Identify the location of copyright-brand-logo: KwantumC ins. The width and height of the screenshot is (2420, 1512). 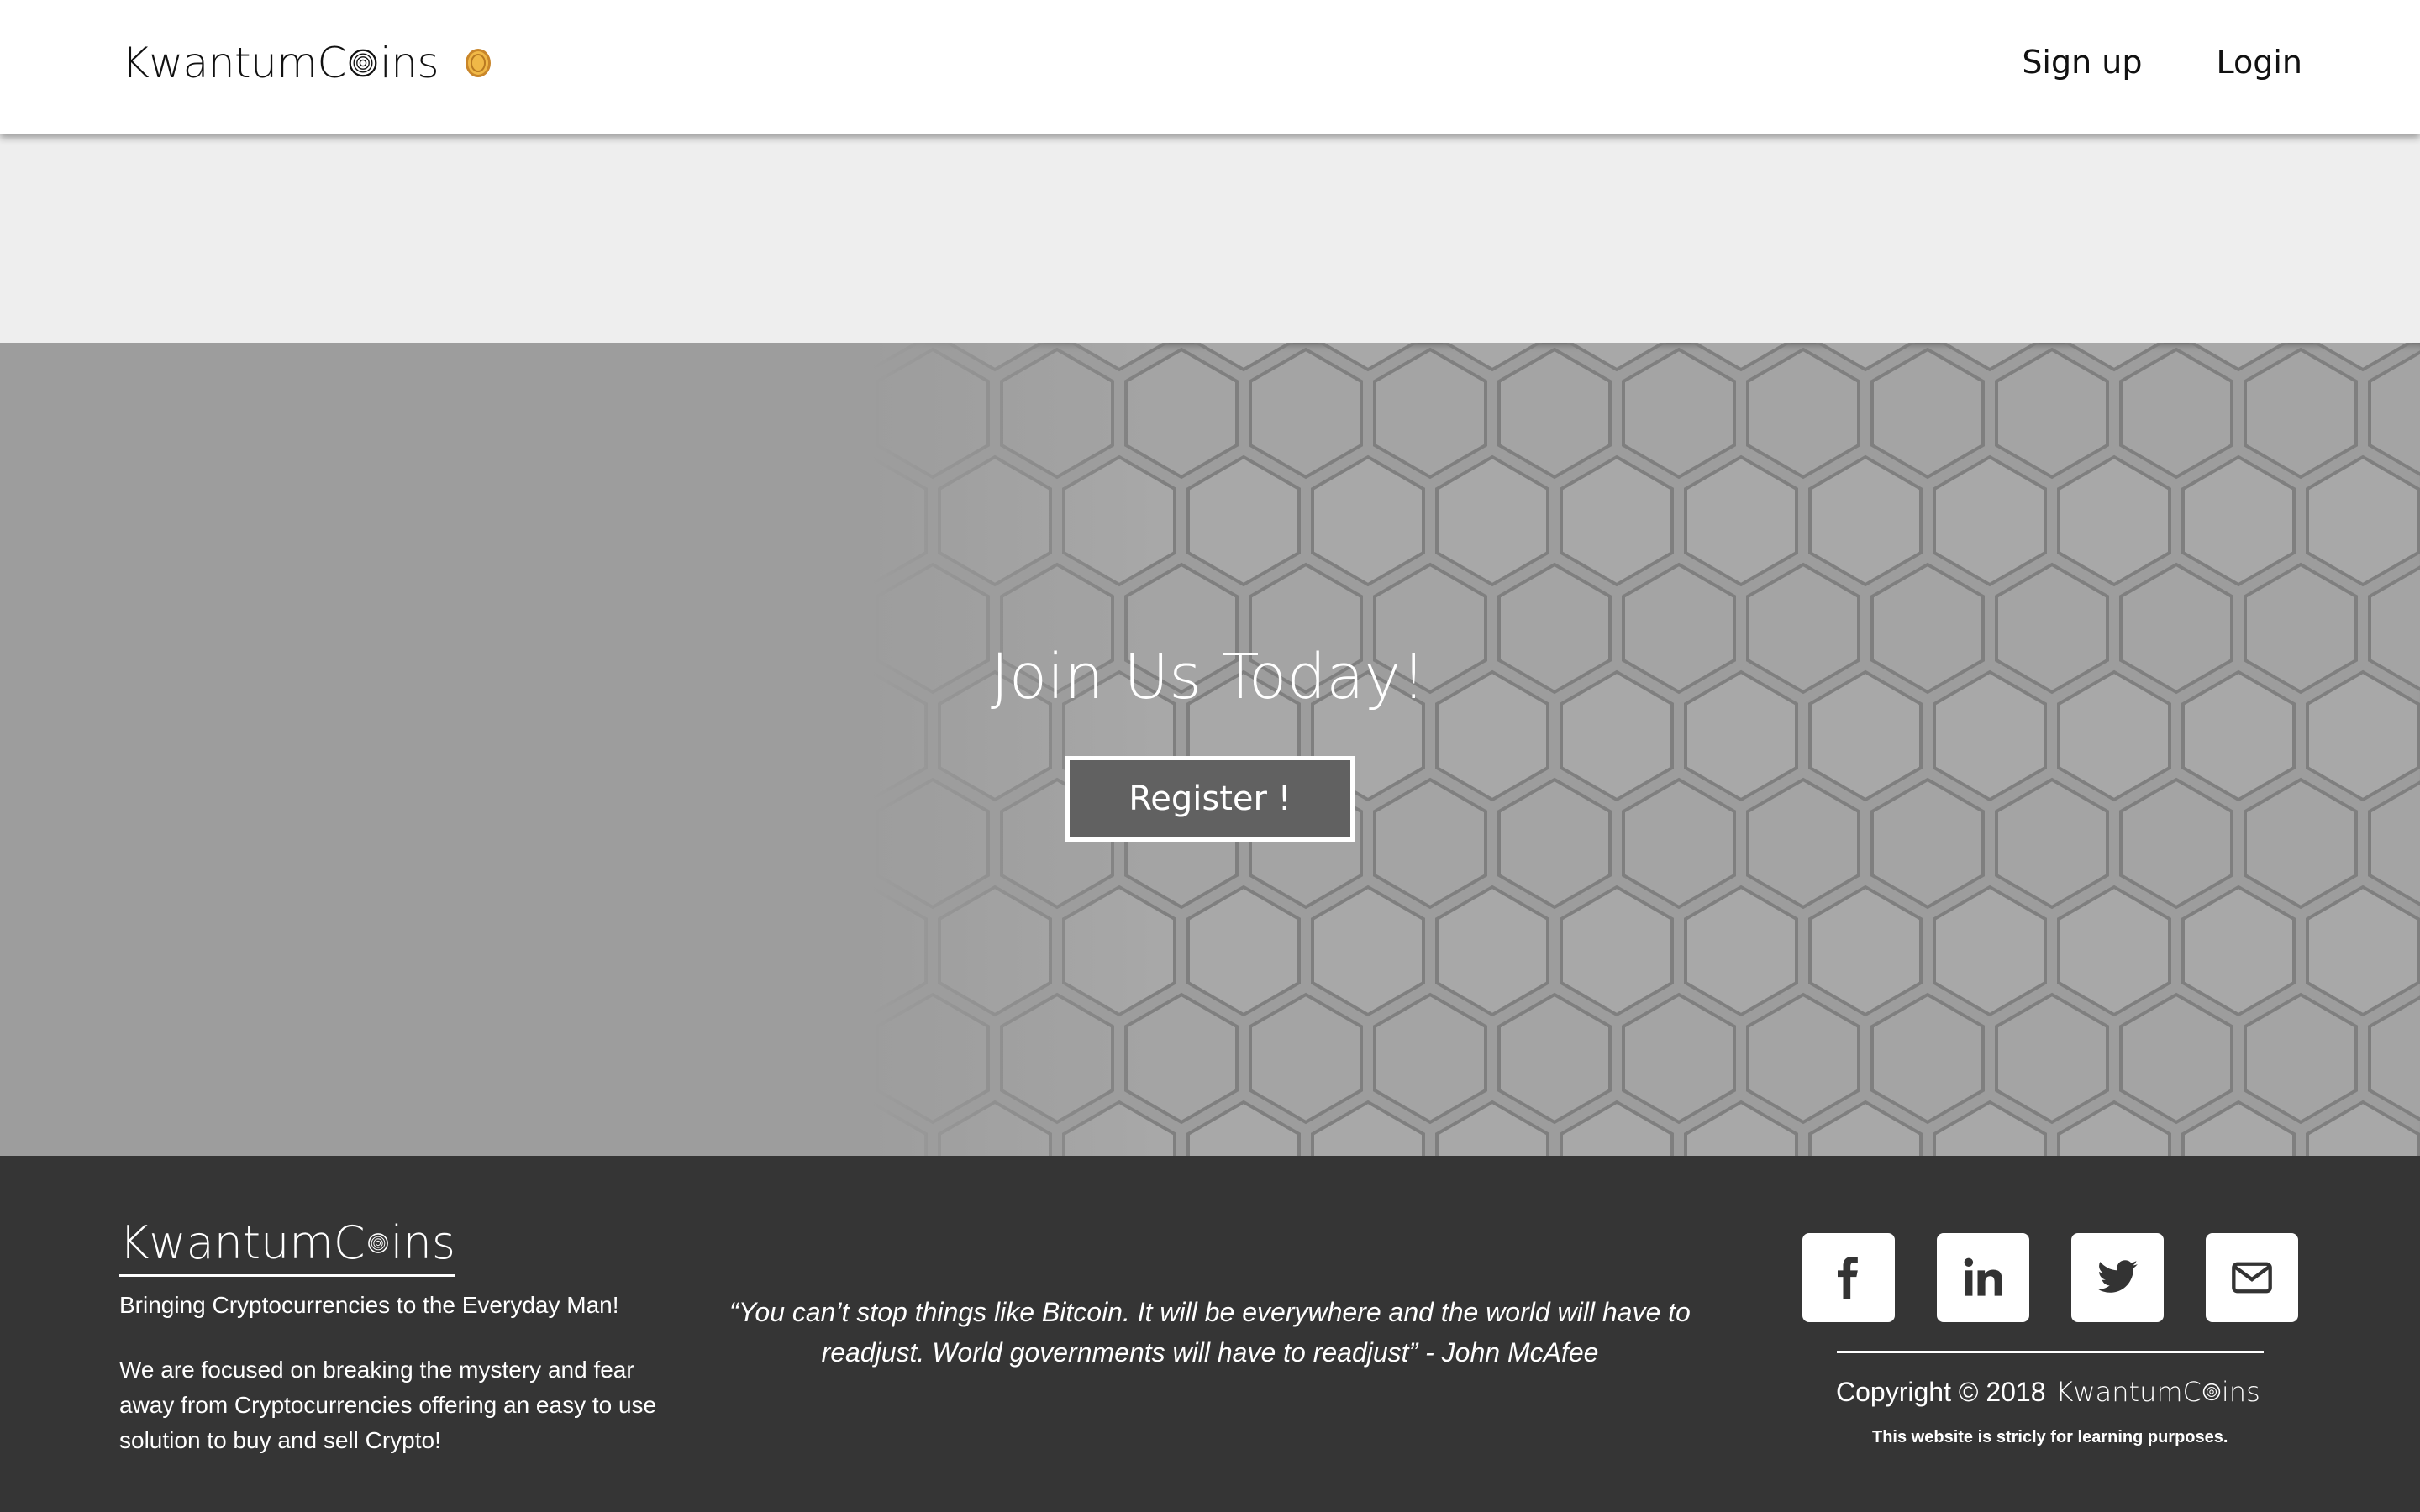
(2158, 1392).